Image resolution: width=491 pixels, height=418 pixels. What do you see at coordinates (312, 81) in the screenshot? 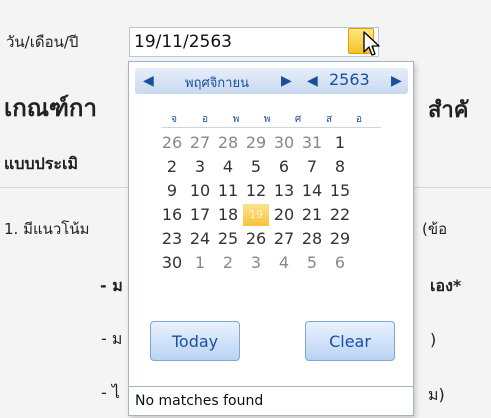
I see `prev-year-icon: ◀` at bounding box center [312, 81].